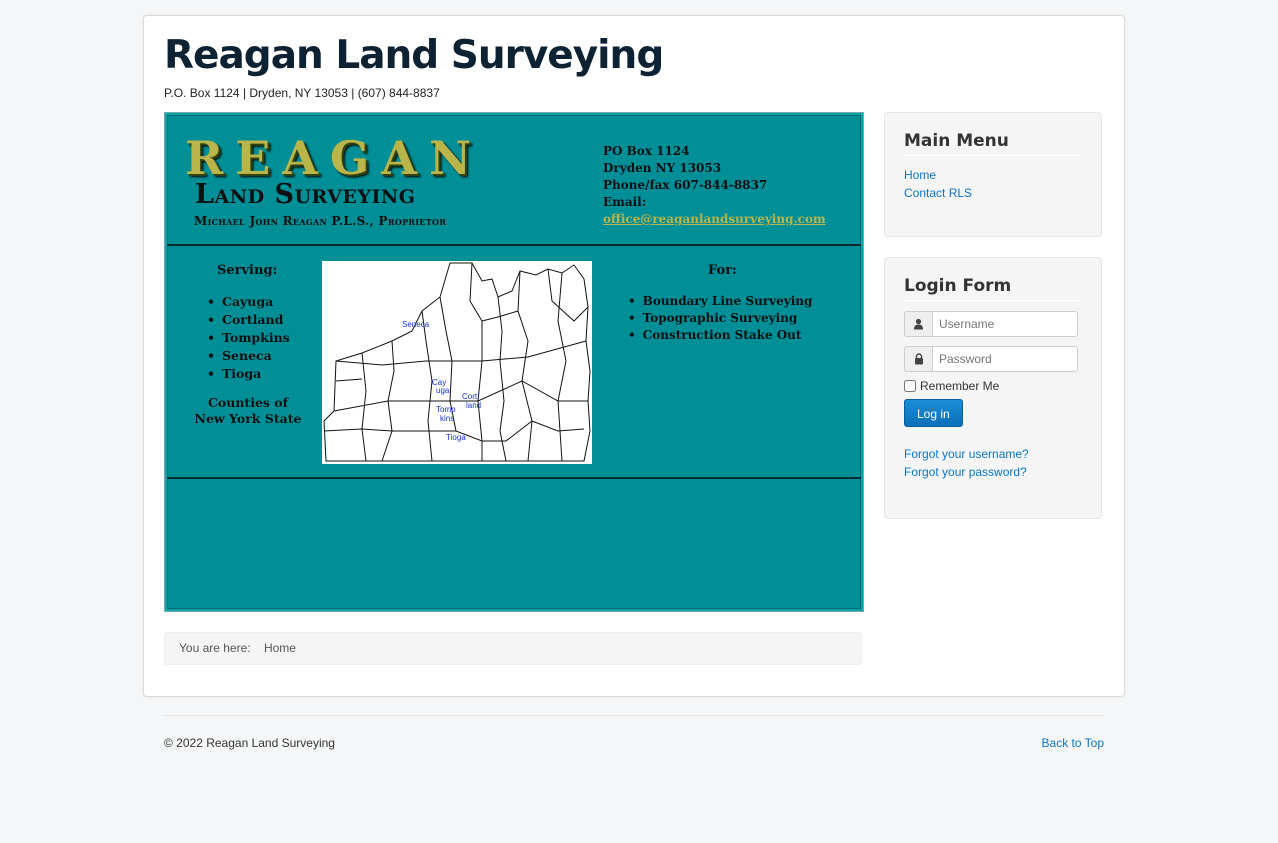 This screenshot has width=1278, height=843. Describe the element at coordinates (960, 386) in the screenshot. I see `remember-me-label: Remember Me` at that location.